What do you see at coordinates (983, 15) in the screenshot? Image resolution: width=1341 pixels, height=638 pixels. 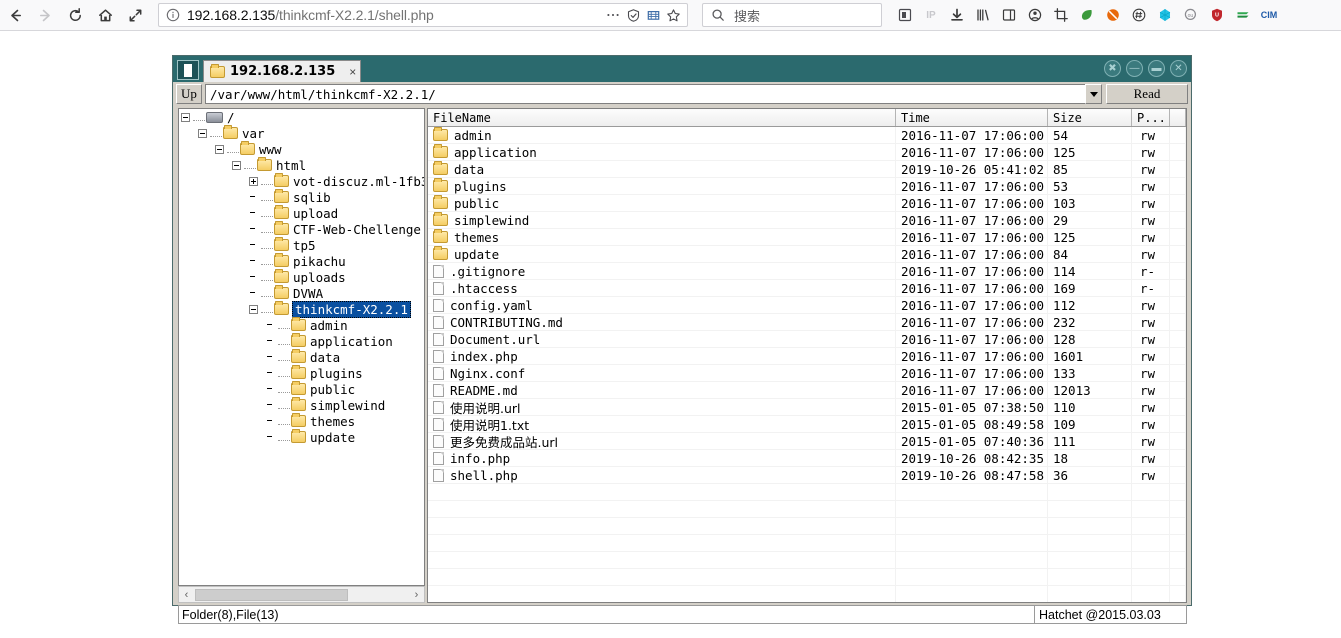 I see `library-icon` at bounding box center [983, 15].